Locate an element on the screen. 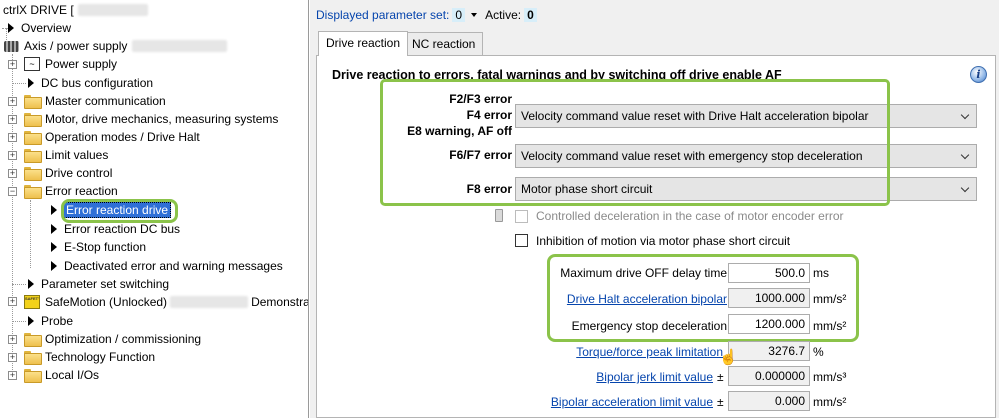 This screenshot has height=418, width=999. tree-item-label: Master communication is located at coordinates (105, 101).